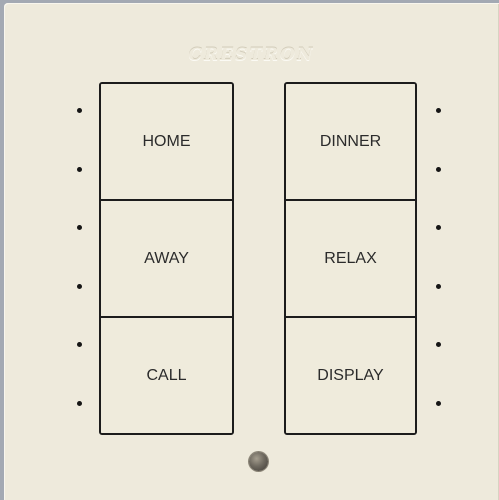 This screenshot has width=499, height=500. I want to click on home-button: HOME, so click(166, 142).